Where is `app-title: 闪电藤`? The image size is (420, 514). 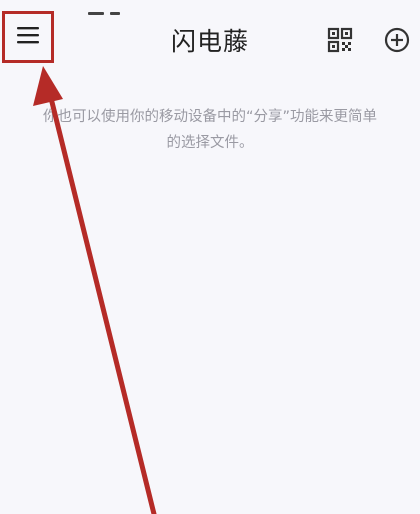
app-title: 闪电藤 is located at coordinates (209, 41).